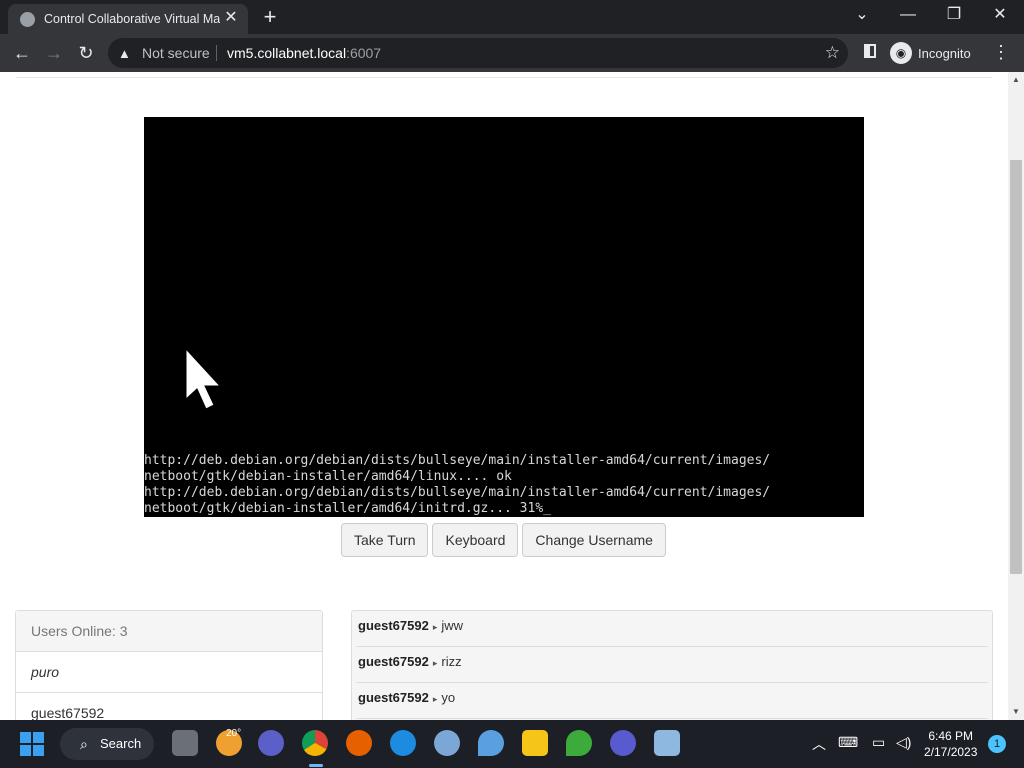  What do you see at coordinates (287, 53) in the screenshot?
I see `url-host: vm5.collabnet.local` at bounding box center [287, 53].